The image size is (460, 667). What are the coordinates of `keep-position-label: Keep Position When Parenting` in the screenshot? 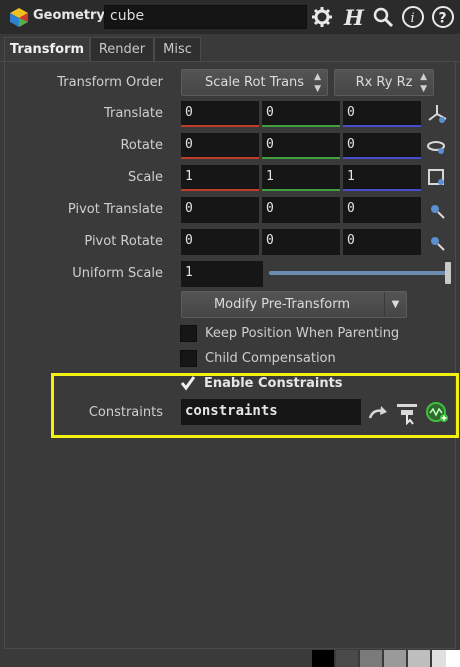 It's located at (302, 333).